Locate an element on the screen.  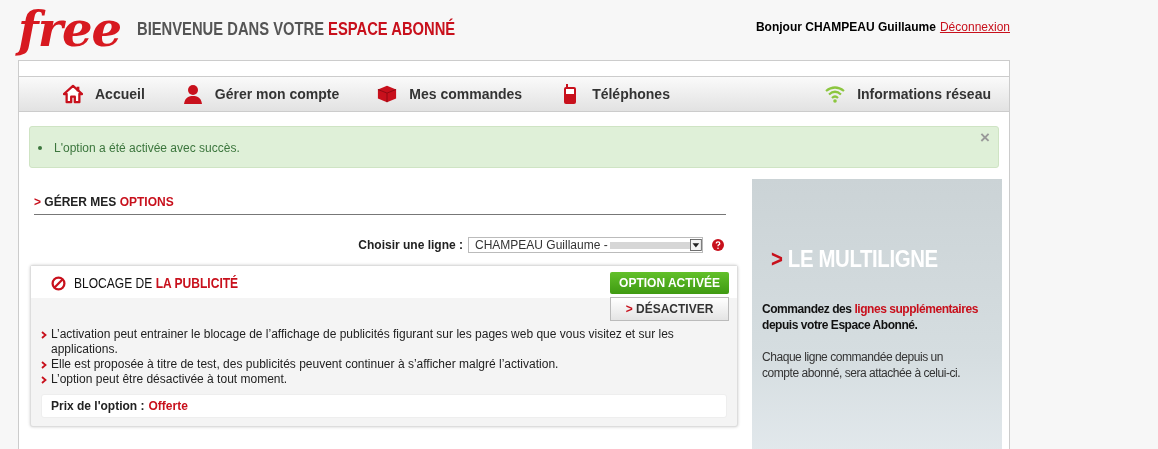
price-value: Offerte is located at coordinates (168, 406).